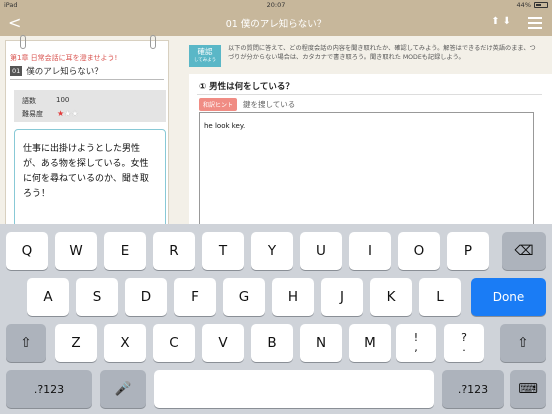 The image size is (552, 414). What do you see at coordinates (223, 343) in the screenshot?
I see `key-v: V` at bounding box center [223, 343].